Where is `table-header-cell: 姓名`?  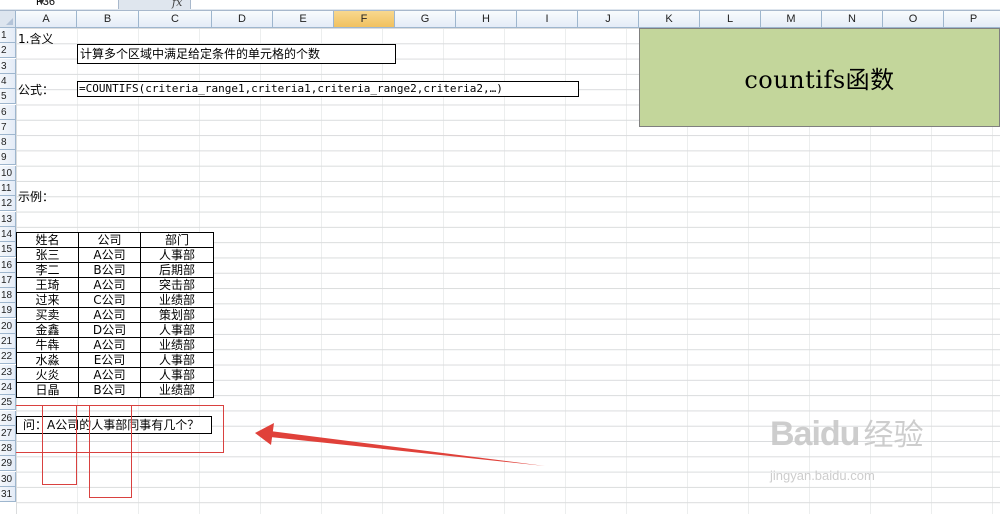
table-header-cell: 姓名 is located at coordinates (47, 240).